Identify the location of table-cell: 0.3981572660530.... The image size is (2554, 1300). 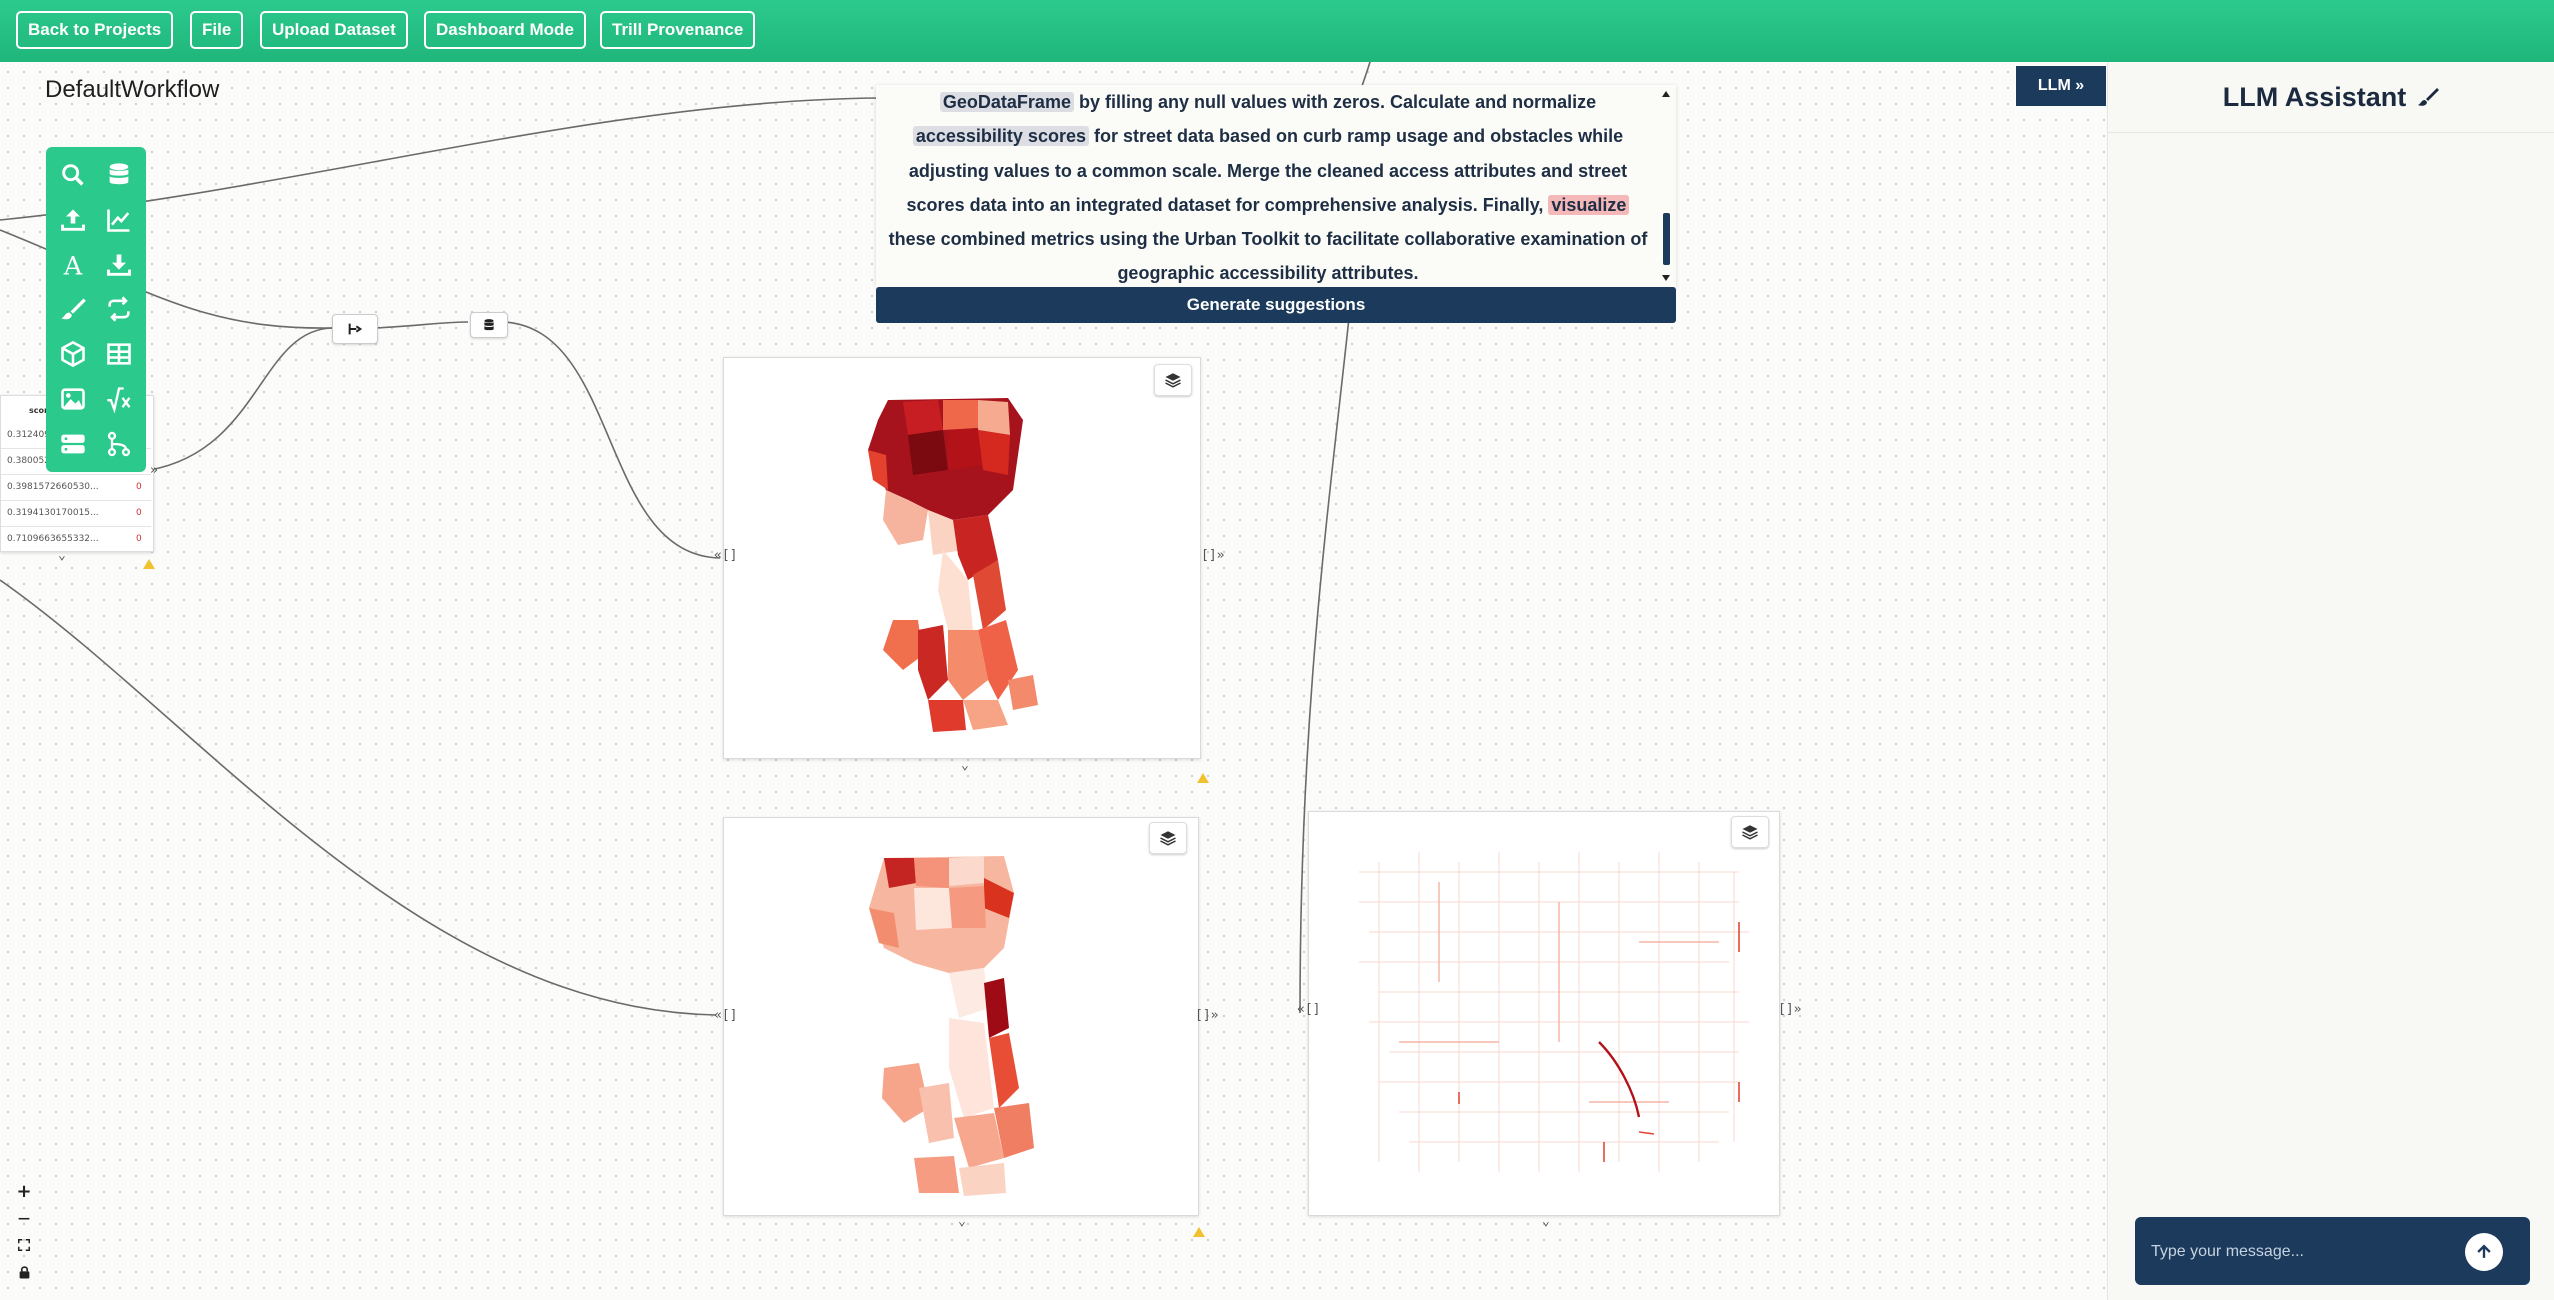
(53, 487).